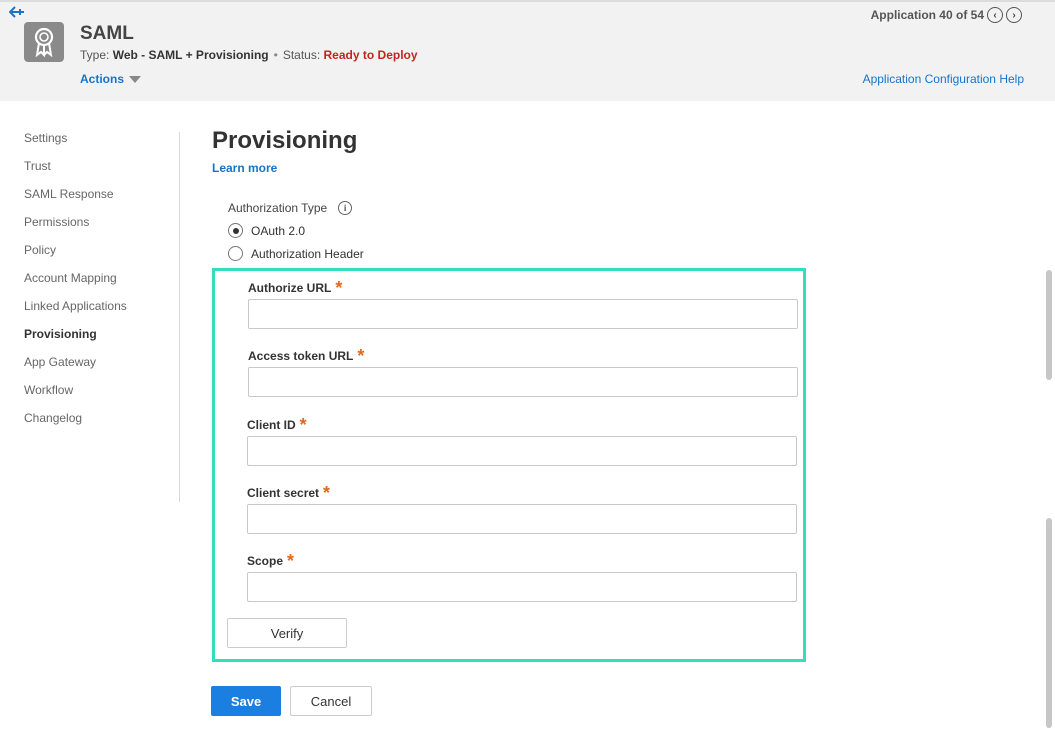  I want to click on type-label: Type:, so click(95, 55).